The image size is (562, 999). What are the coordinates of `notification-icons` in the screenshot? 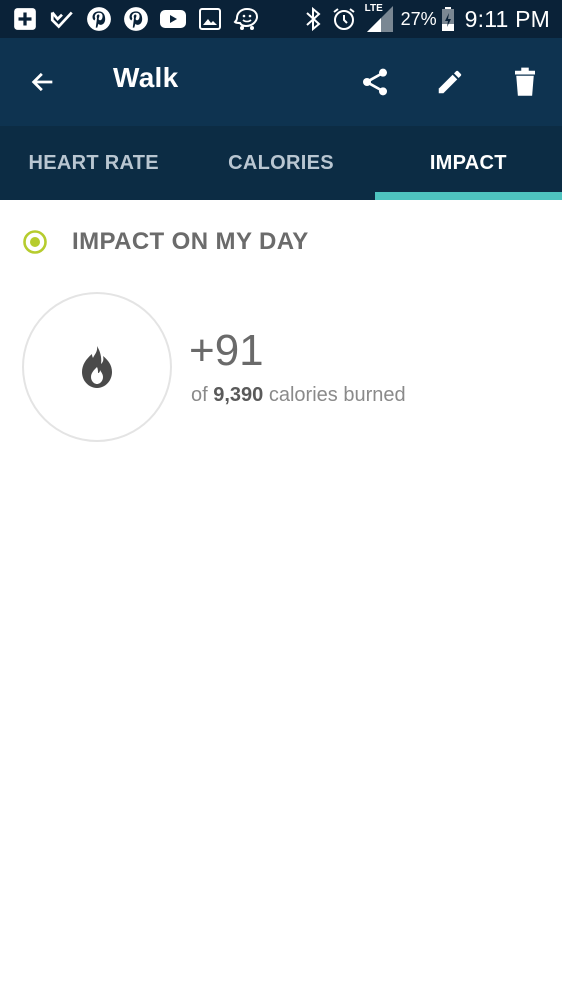 It's located at (139, 19).